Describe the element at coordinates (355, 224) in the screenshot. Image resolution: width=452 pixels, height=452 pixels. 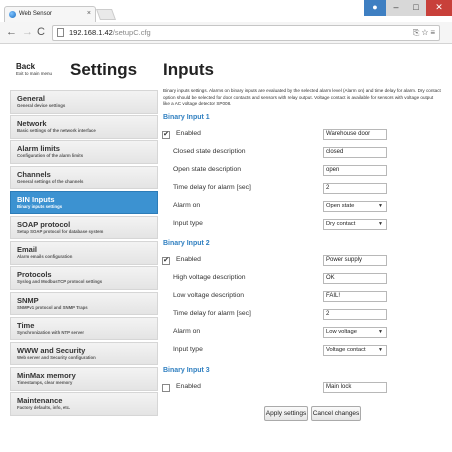
I see `input1-type-select: Dry contact ▼` at that location.